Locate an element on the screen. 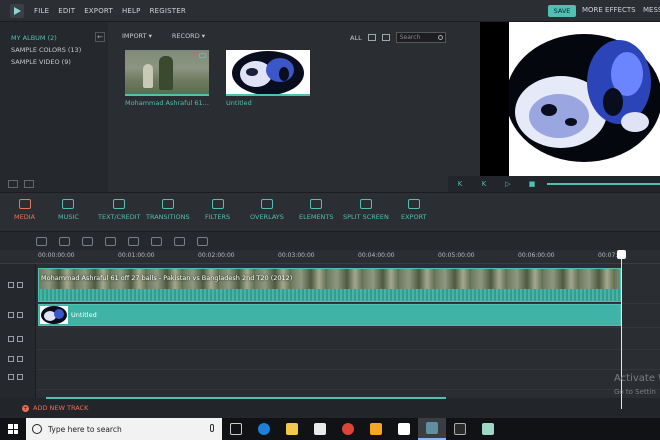 Image resolution: width=660 pixels, height=440 pixels. library-search-input: Search is located at coordinates (420, 37).